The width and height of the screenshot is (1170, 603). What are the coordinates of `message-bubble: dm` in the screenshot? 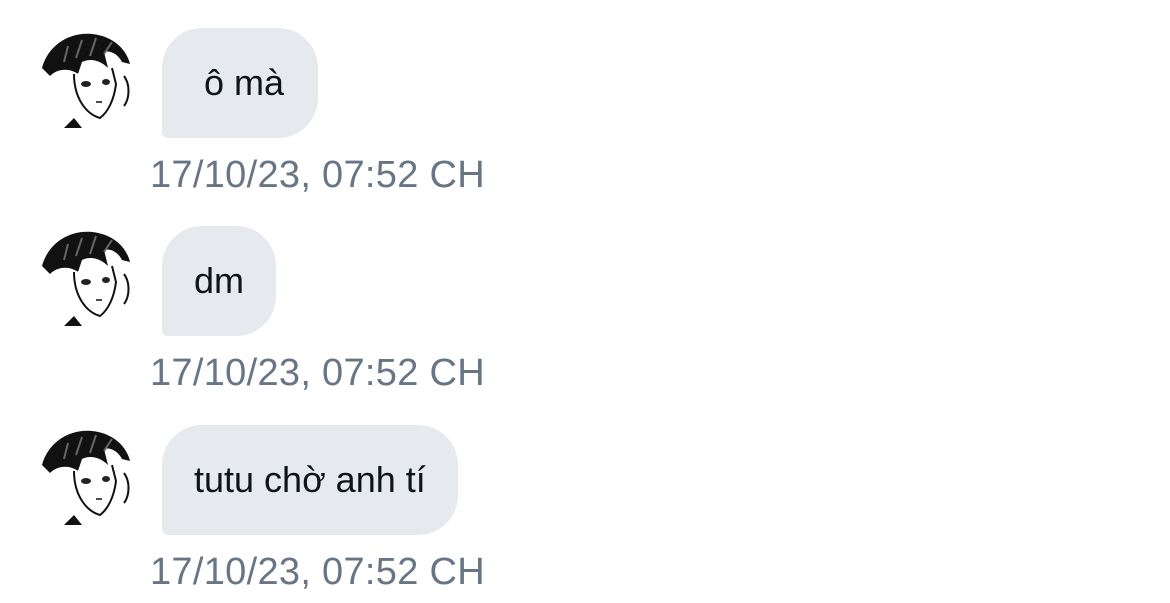 It's located at (219, 281).